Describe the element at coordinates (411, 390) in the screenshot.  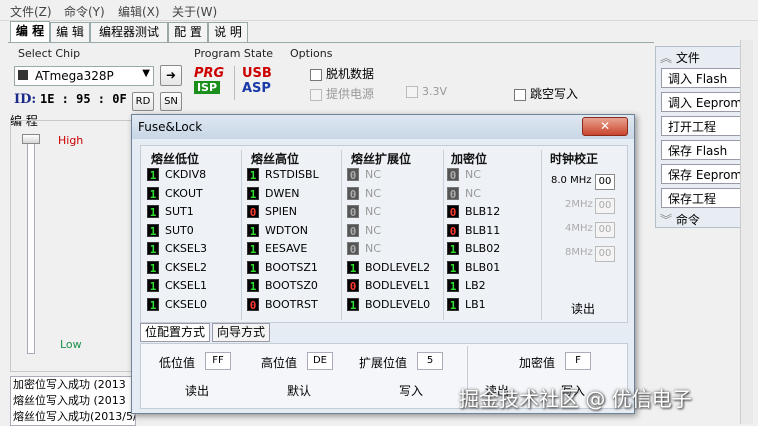
I see `fuse-write-button: 写入` at that location.